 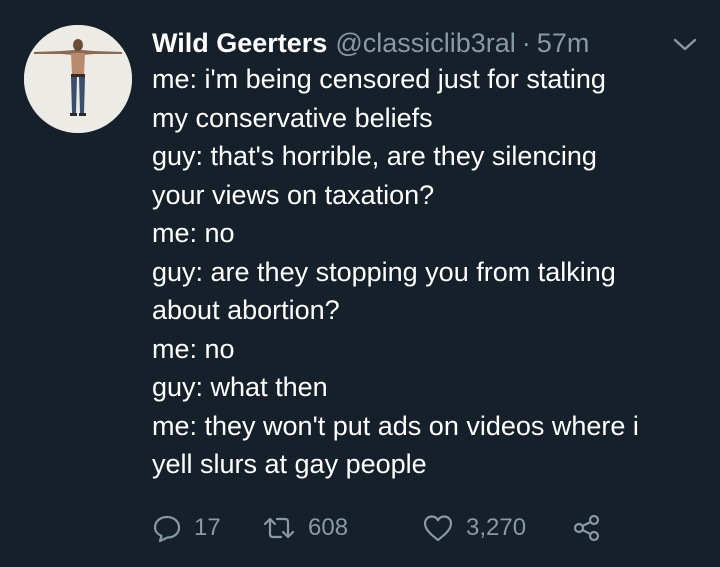 I want to click on tweet-line: my conservative beliefs, so click(x=292, y=117).